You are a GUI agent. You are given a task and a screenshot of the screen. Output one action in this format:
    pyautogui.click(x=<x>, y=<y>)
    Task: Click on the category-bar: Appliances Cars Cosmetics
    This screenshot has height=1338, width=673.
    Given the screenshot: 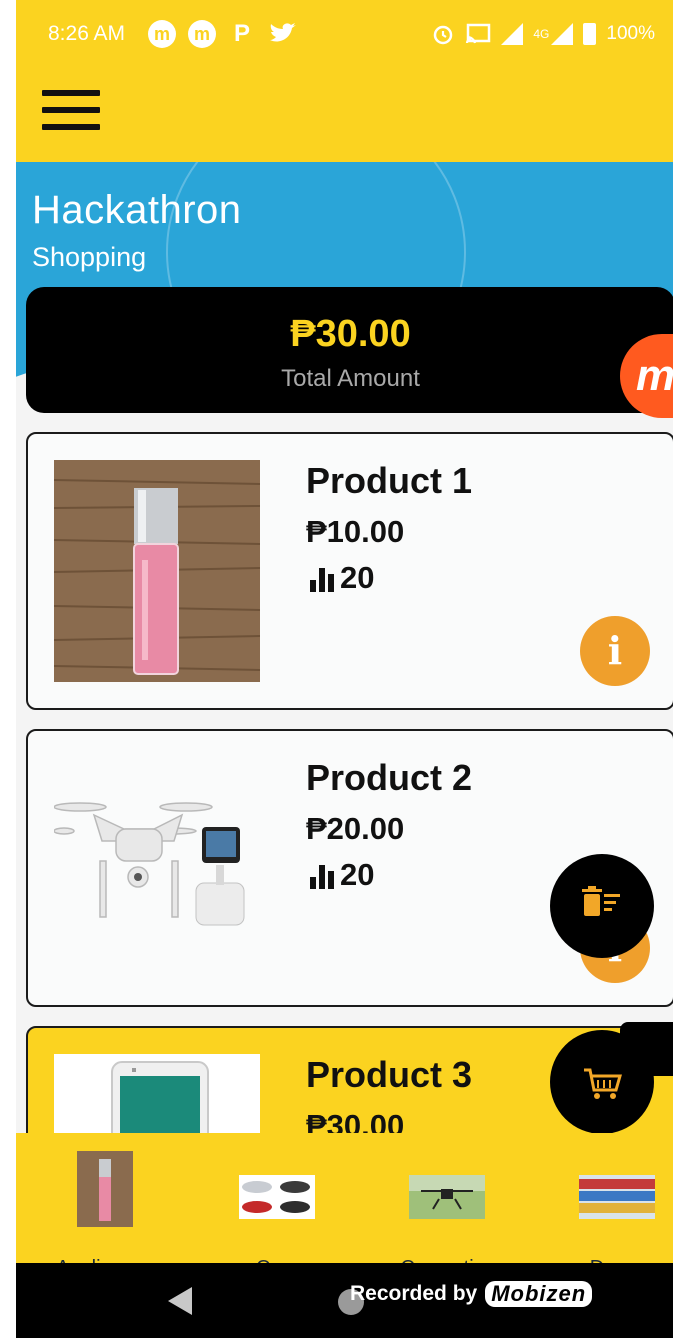 What is the action you would take?
    pyautogui.click(x=344, y=1206)
    